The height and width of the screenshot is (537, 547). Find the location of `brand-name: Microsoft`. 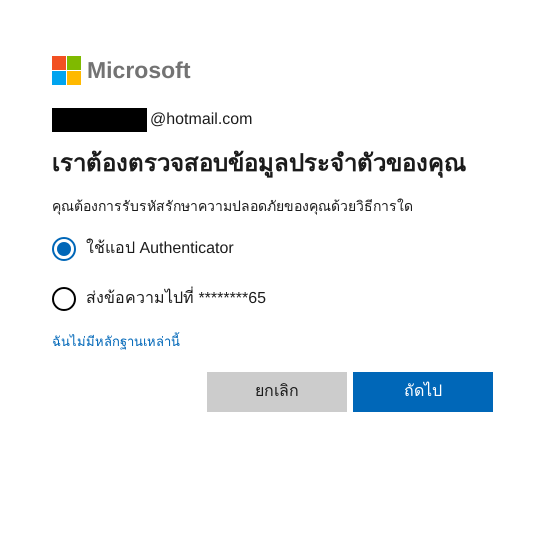

brand-name: Microsoft is located at coordinates (138, 70).